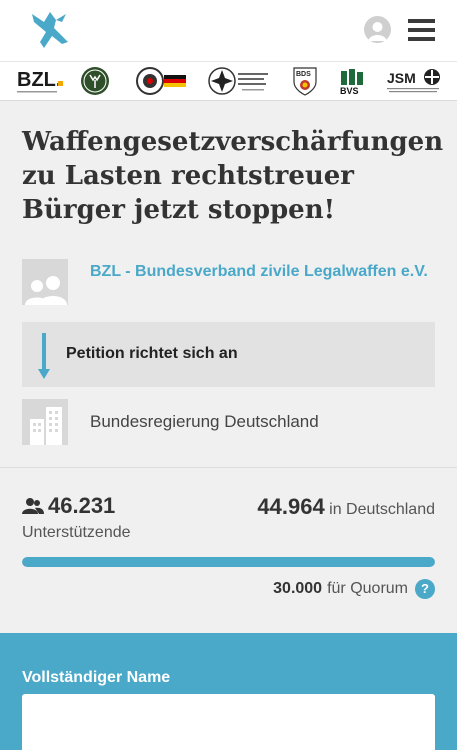 The width and height of the screenshot is (457, 750). I want to click on supporters-label: Unterstützende, so click(76, 532).